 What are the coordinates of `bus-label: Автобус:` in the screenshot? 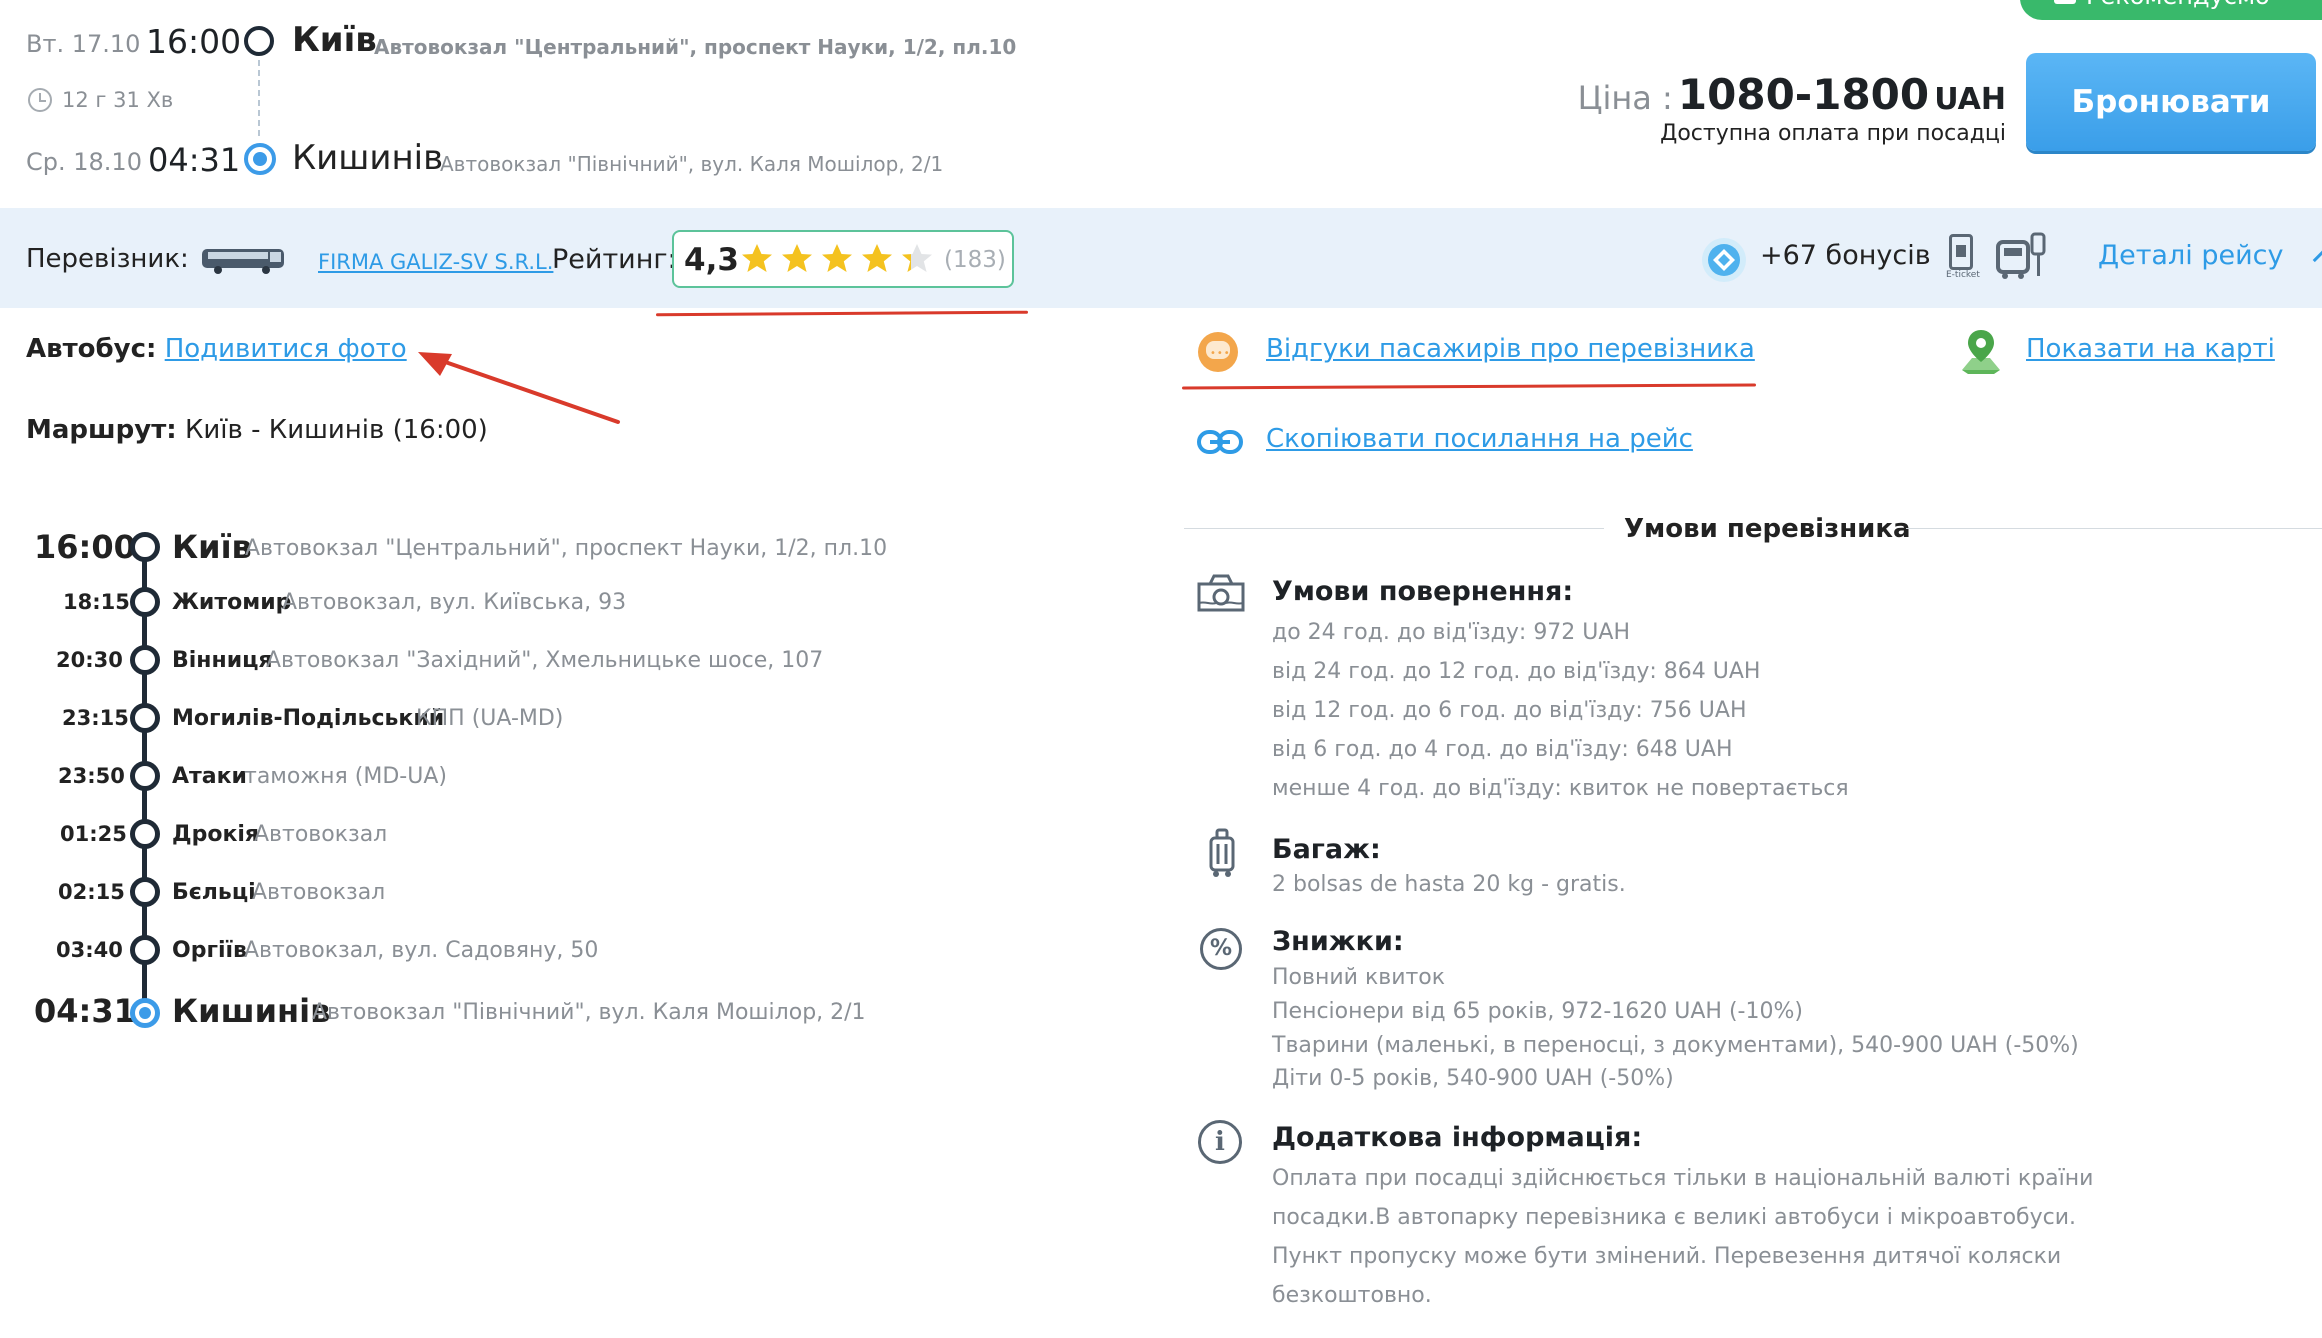 It's located at (91, 349).